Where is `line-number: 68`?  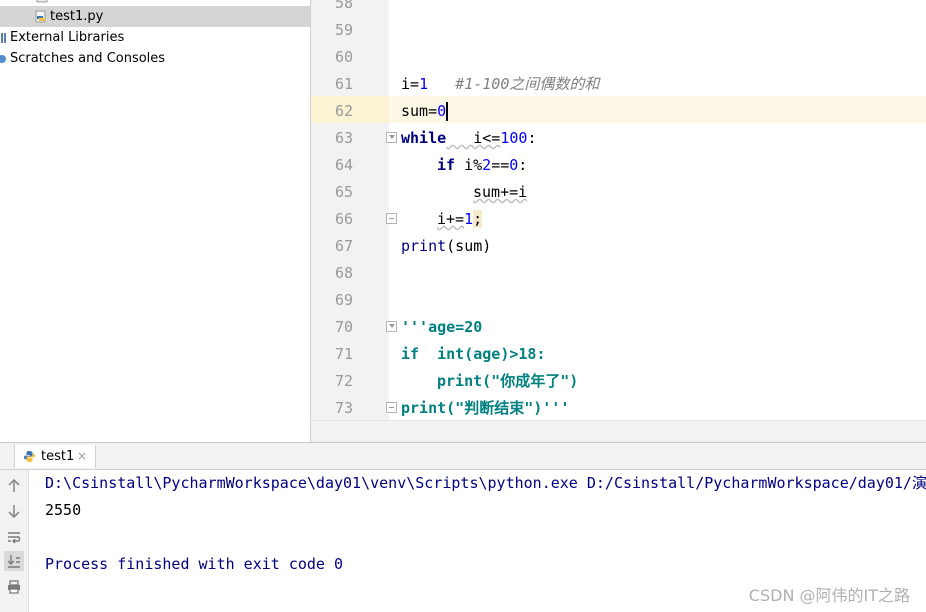
line-number: 68 is located at coordinates (343, 273).